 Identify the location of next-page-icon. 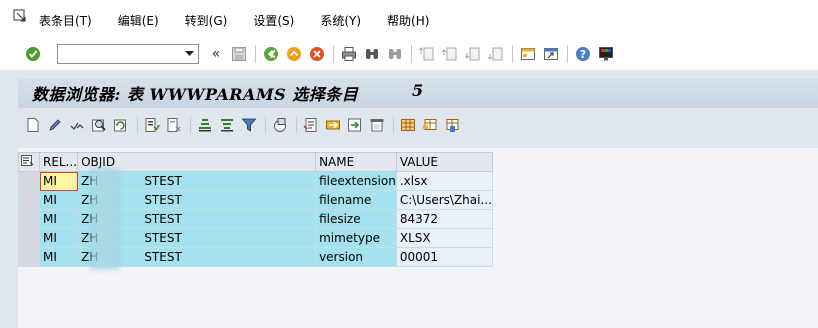
(473, 54).